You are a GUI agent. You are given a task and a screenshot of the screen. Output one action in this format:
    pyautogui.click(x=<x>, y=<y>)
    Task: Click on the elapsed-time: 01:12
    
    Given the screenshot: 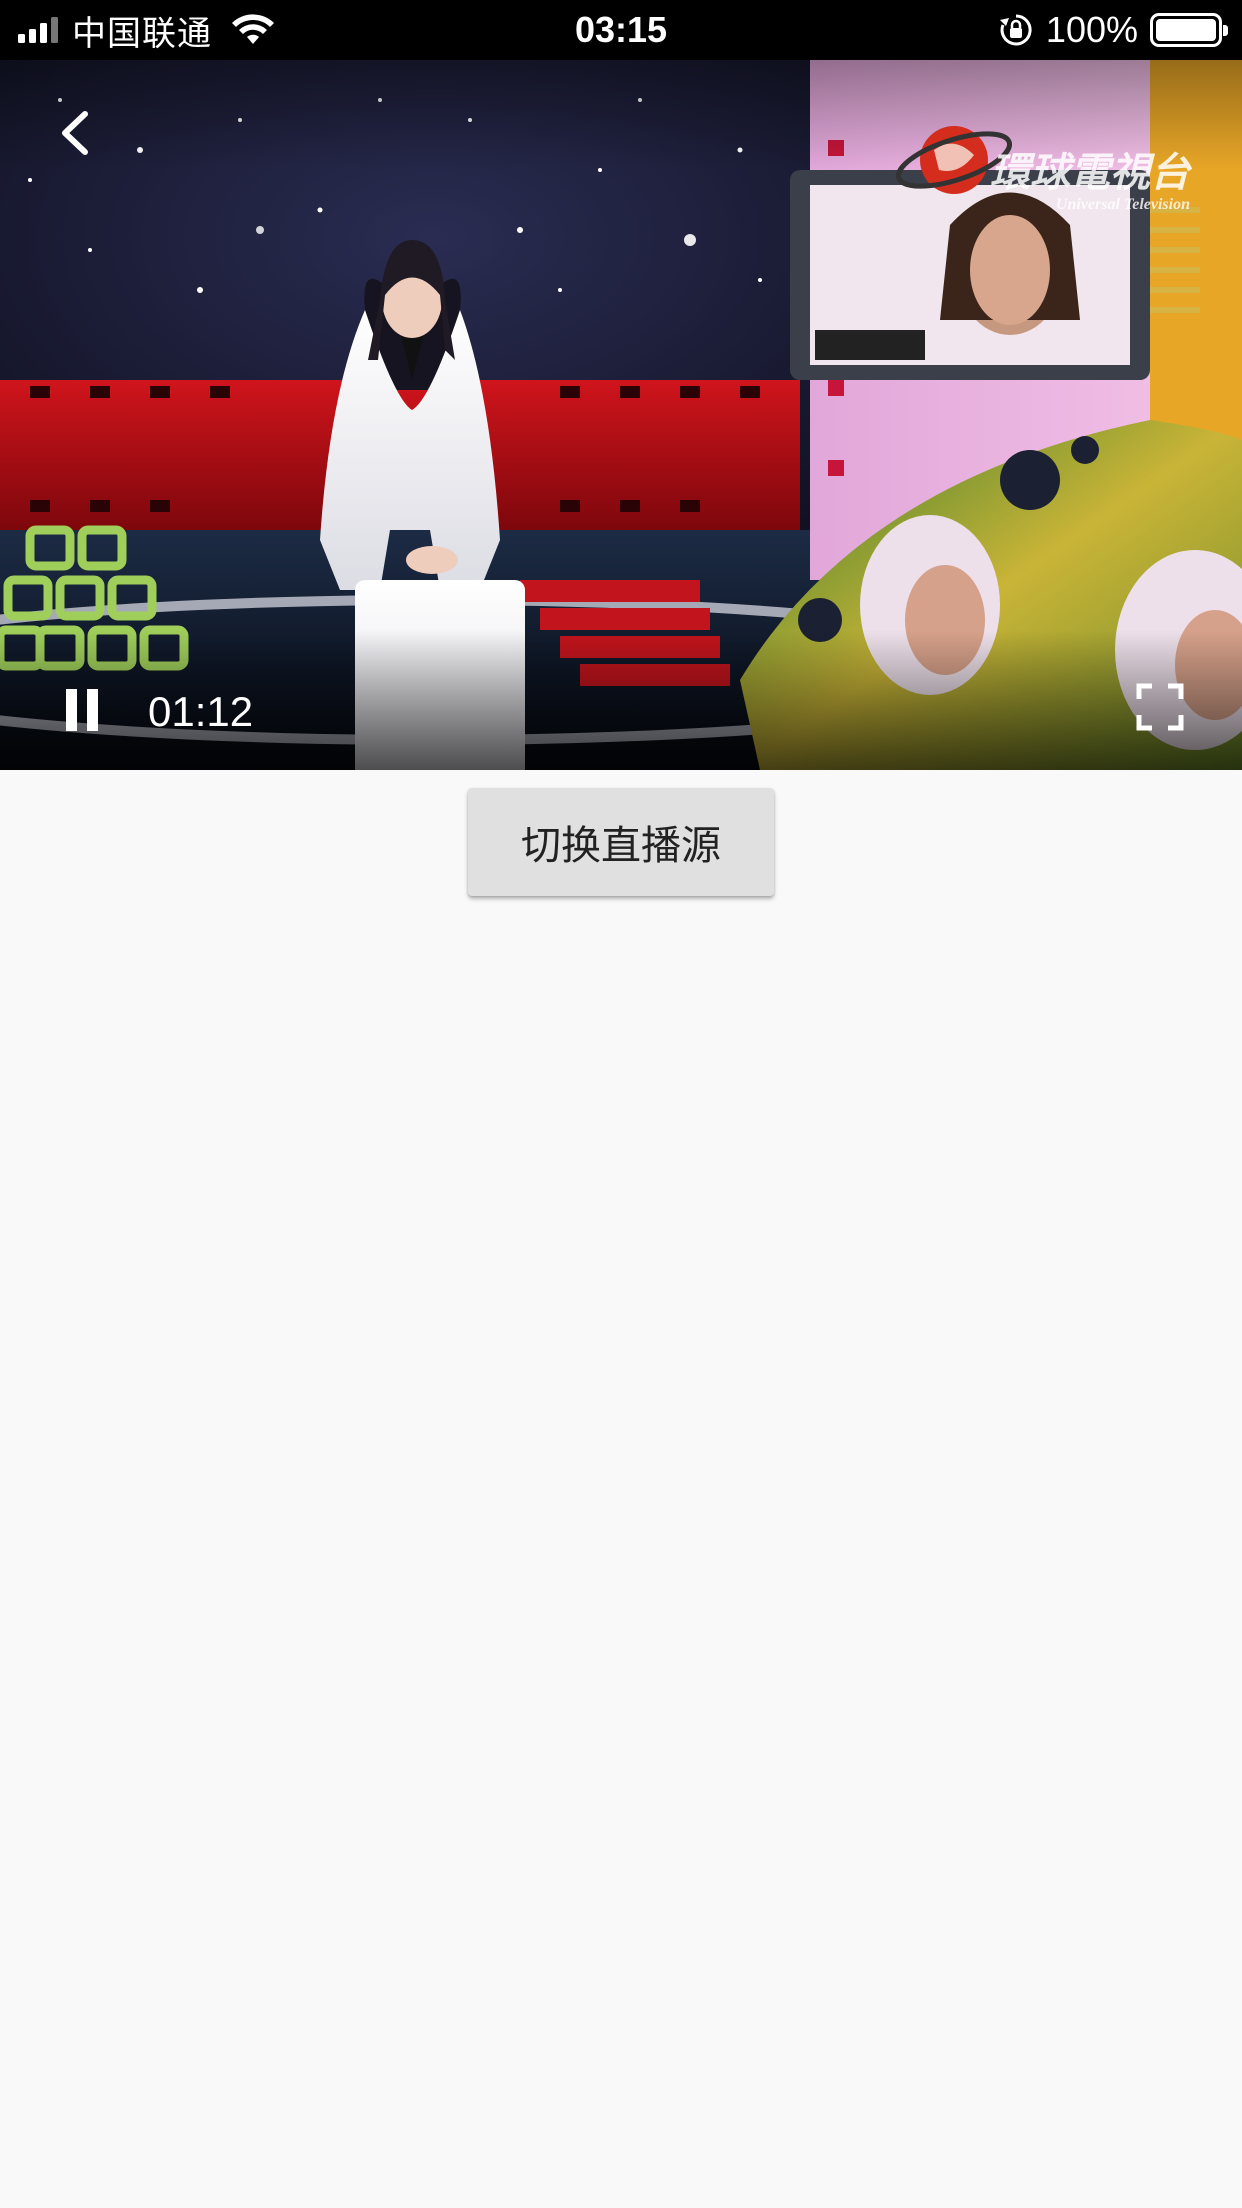 What is the action you would take?
    pyautogui.click(x=201, y=711)
    